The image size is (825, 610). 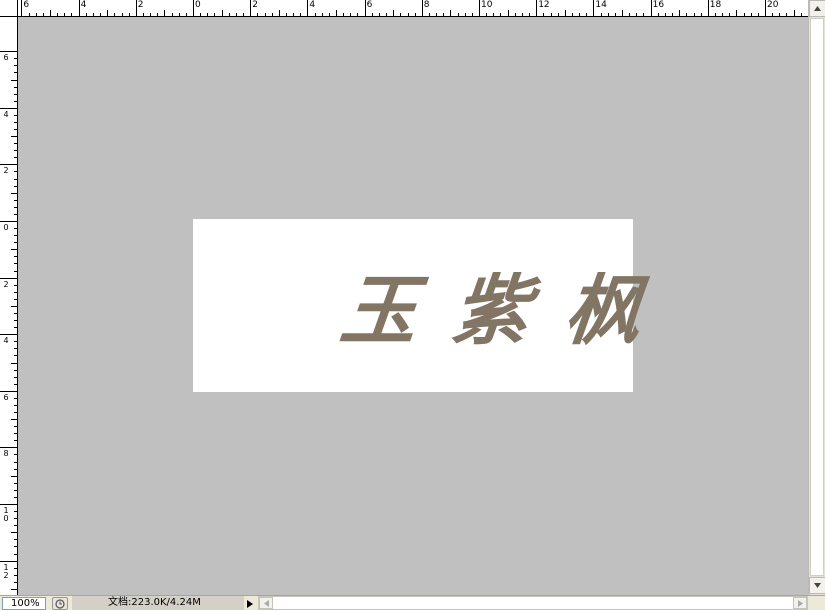 What do you see at coordinates (490, 311) in the screenshot?
I see `calligraphy-text: 玉 紫 枫` at bounding box center [490, 311].